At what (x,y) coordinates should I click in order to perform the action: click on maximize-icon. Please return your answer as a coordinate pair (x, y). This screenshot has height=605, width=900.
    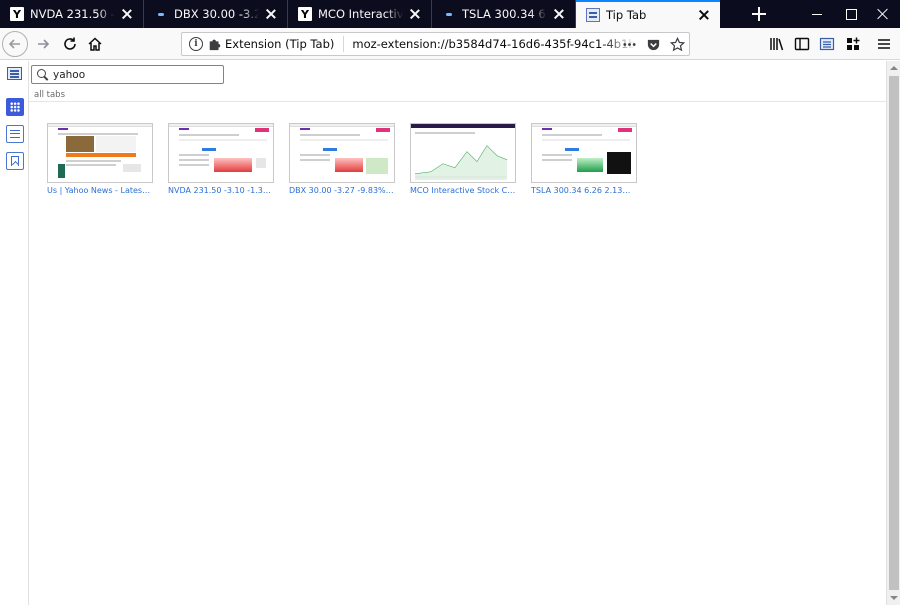
    Looking at the image, I should click on (851, 14).